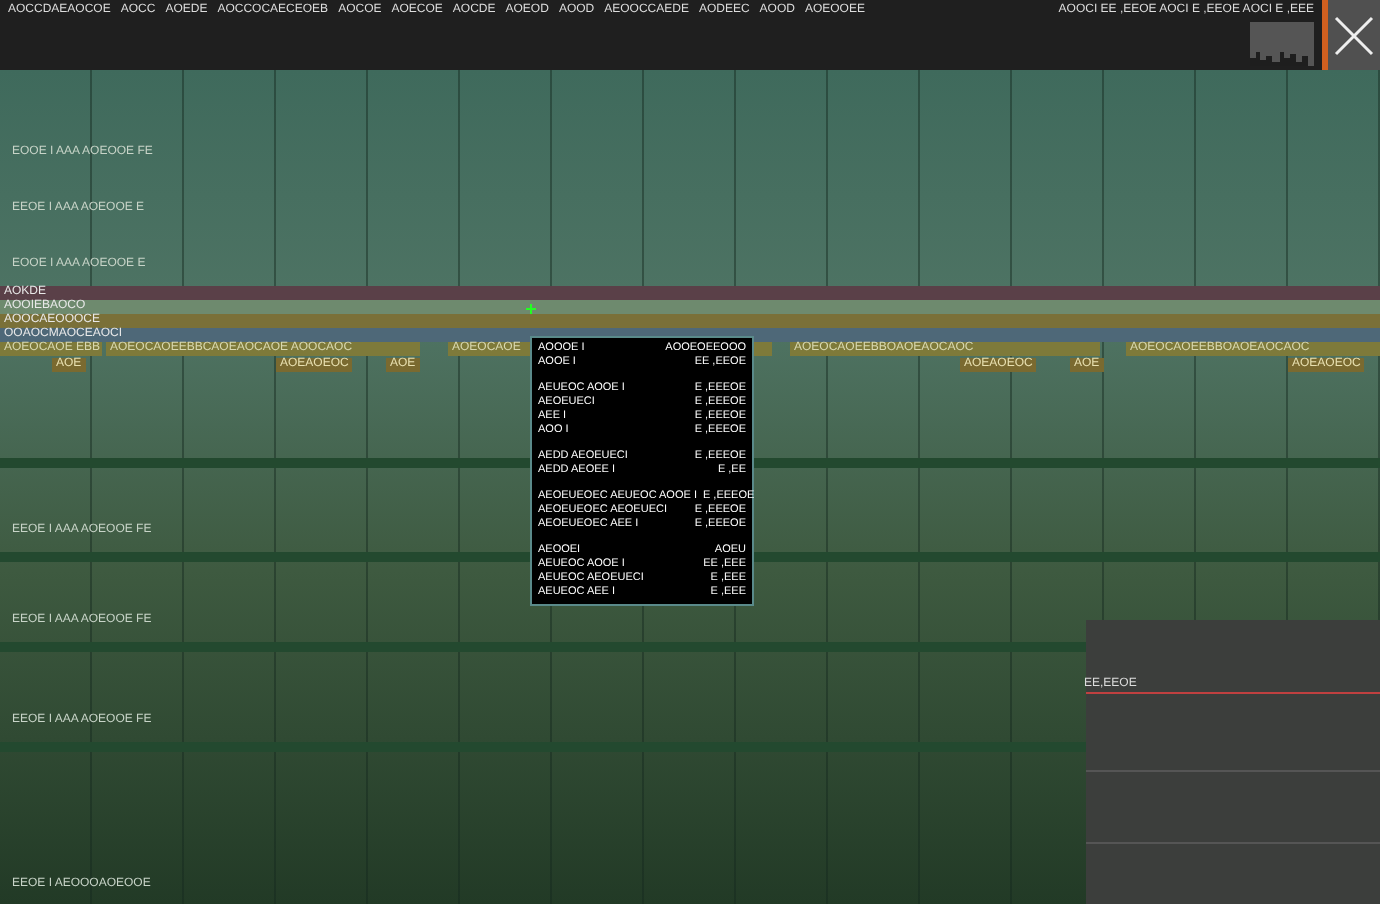 This screenshot has height=904, width=1380. I want to click on close-icon, so click(1354, 35).